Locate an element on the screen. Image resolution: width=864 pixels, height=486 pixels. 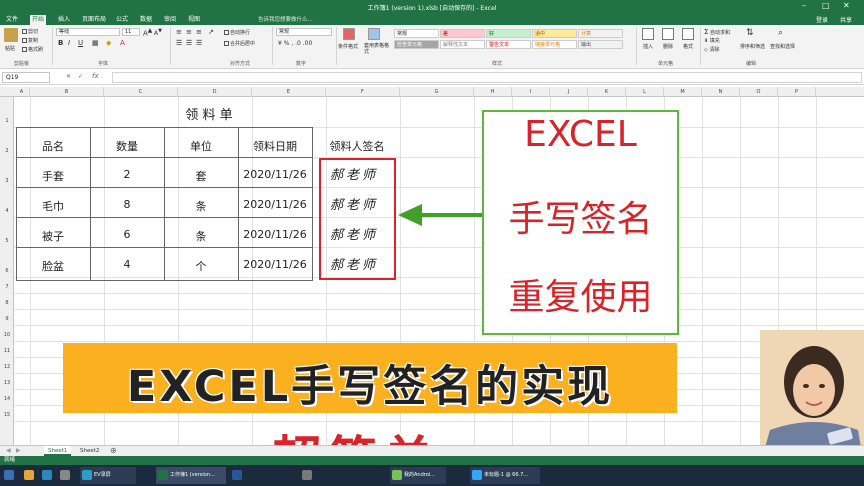
cell-qty: 2 is located at coordinates (127, 174).